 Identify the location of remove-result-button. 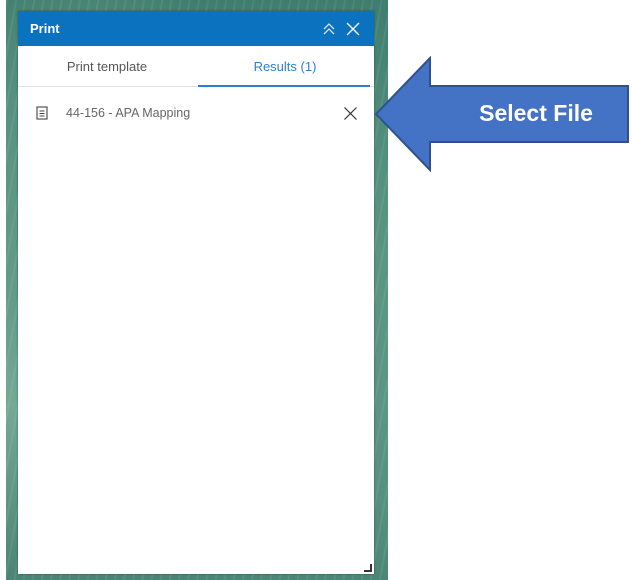
(350, 113).